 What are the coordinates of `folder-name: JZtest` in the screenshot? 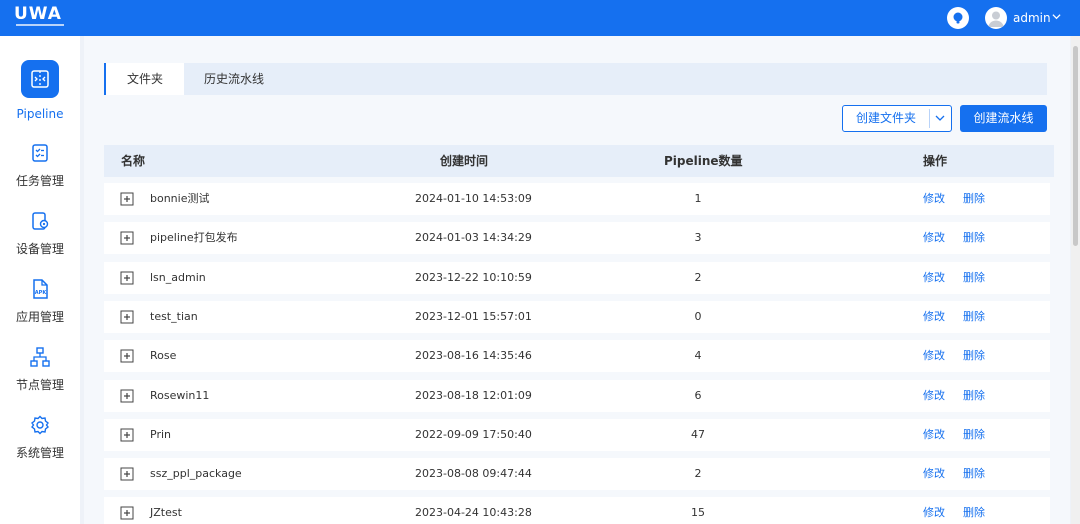 It's located at (166, 510).